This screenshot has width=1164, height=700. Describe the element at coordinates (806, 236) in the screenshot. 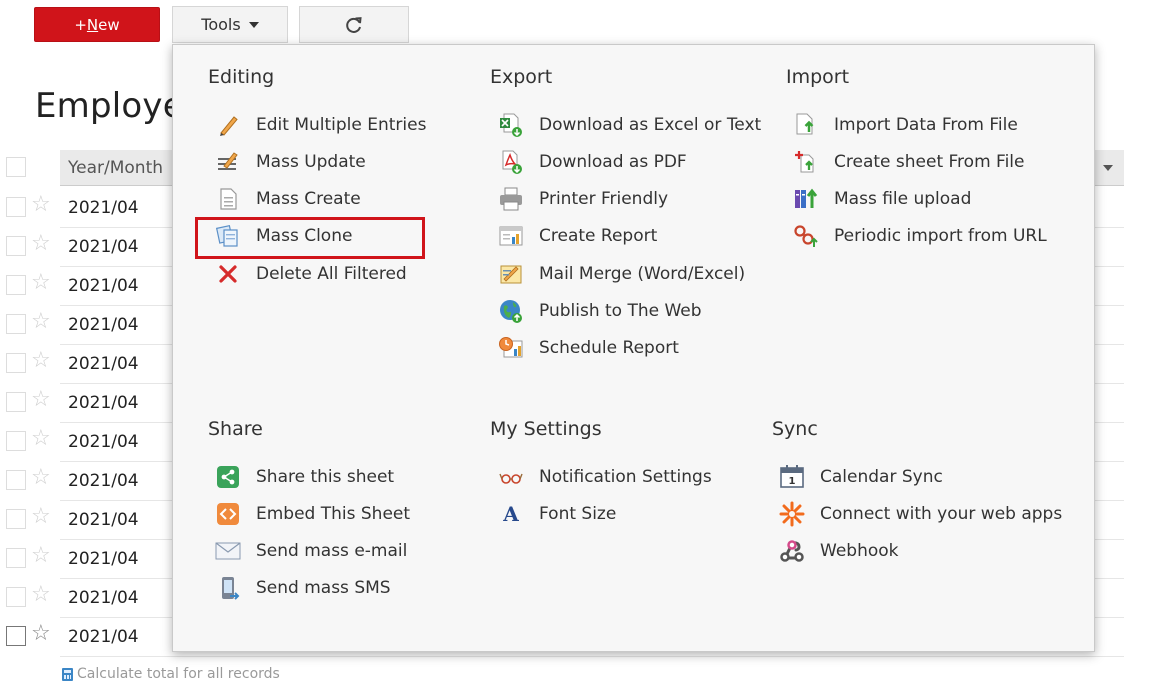

I see `link-icon` at that location.